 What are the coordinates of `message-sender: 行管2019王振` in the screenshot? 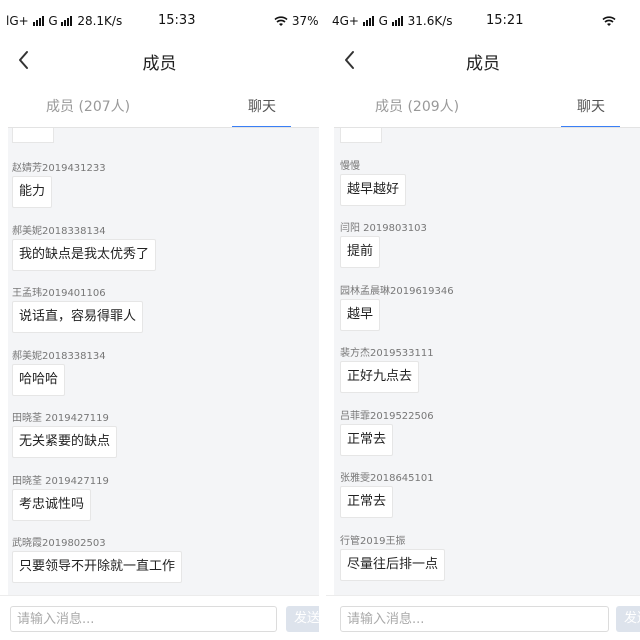 It's located at (373, 541).